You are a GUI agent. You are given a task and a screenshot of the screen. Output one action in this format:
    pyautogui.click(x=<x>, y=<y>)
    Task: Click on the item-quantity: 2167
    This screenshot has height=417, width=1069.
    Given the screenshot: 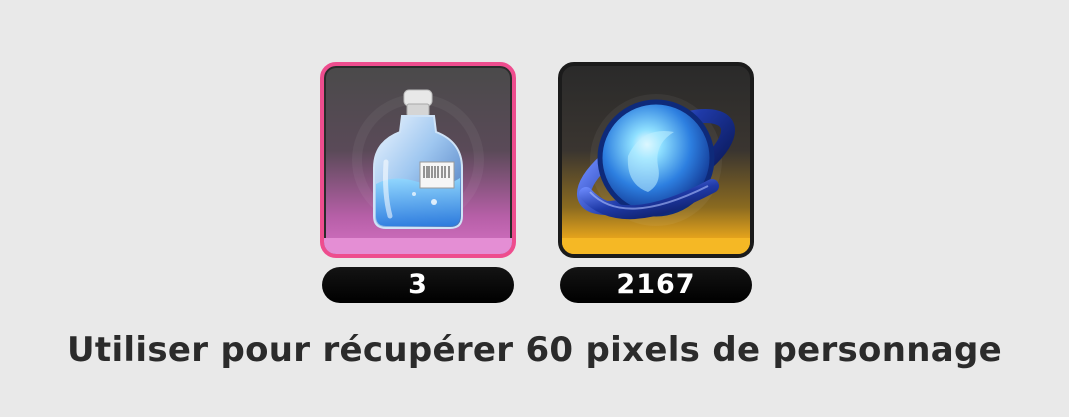 What is the action you would take?
    pyautogui.click(x=656, y=285)
    